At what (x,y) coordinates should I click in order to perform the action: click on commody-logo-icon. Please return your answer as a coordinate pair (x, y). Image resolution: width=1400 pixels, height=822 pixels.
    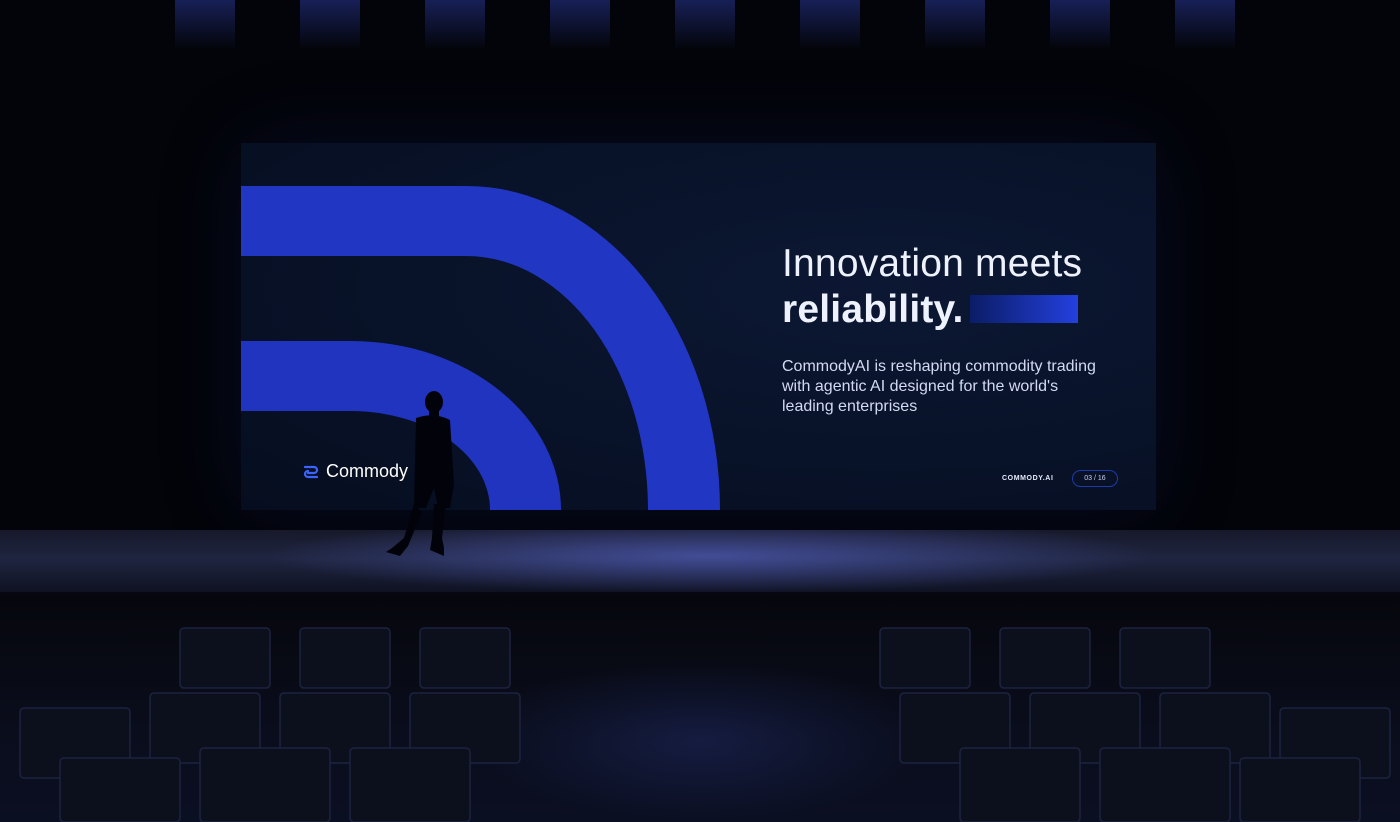
    Looking at the image, I should click on (311, 471).